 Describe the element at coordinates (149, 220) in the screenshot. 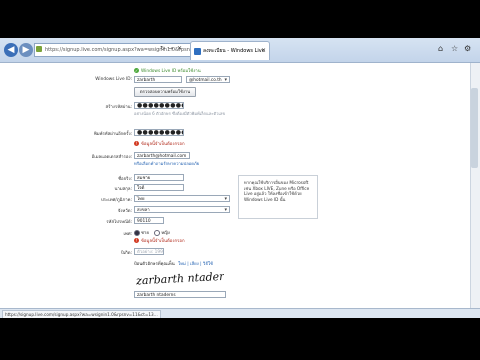

I see `zip-input: 90110` at that location.